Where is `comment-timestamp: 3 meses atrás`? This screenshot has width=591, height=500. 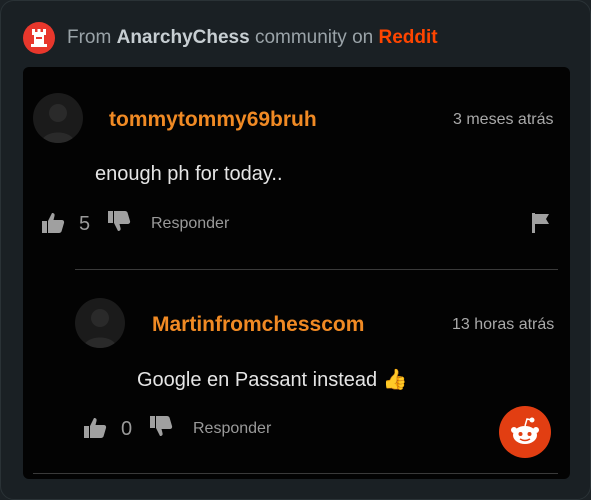 comment-timestamp: 3 meses atrás is located at coordinates (503, 120).